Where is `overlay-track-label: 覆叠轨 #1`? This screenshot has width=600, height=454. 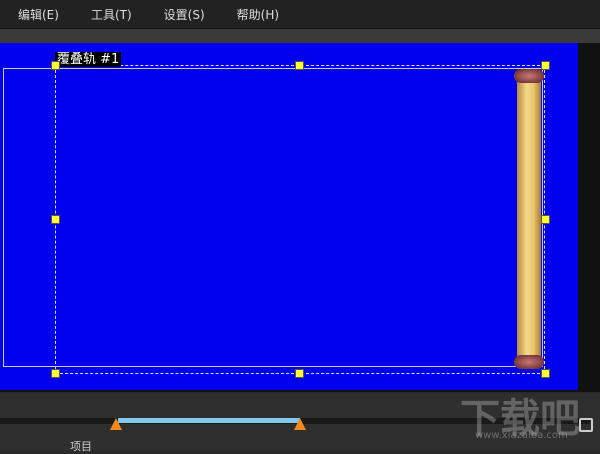 overlay-track-label: 覆叠轨 #1 is located at coordinates (88, 59).